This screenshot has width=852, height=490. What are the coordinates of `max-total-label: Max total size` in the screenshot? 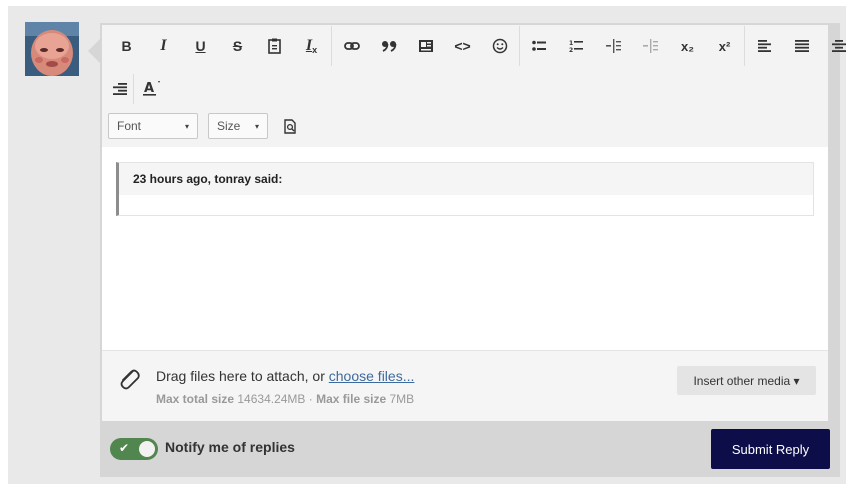 It's located at (195, 399).